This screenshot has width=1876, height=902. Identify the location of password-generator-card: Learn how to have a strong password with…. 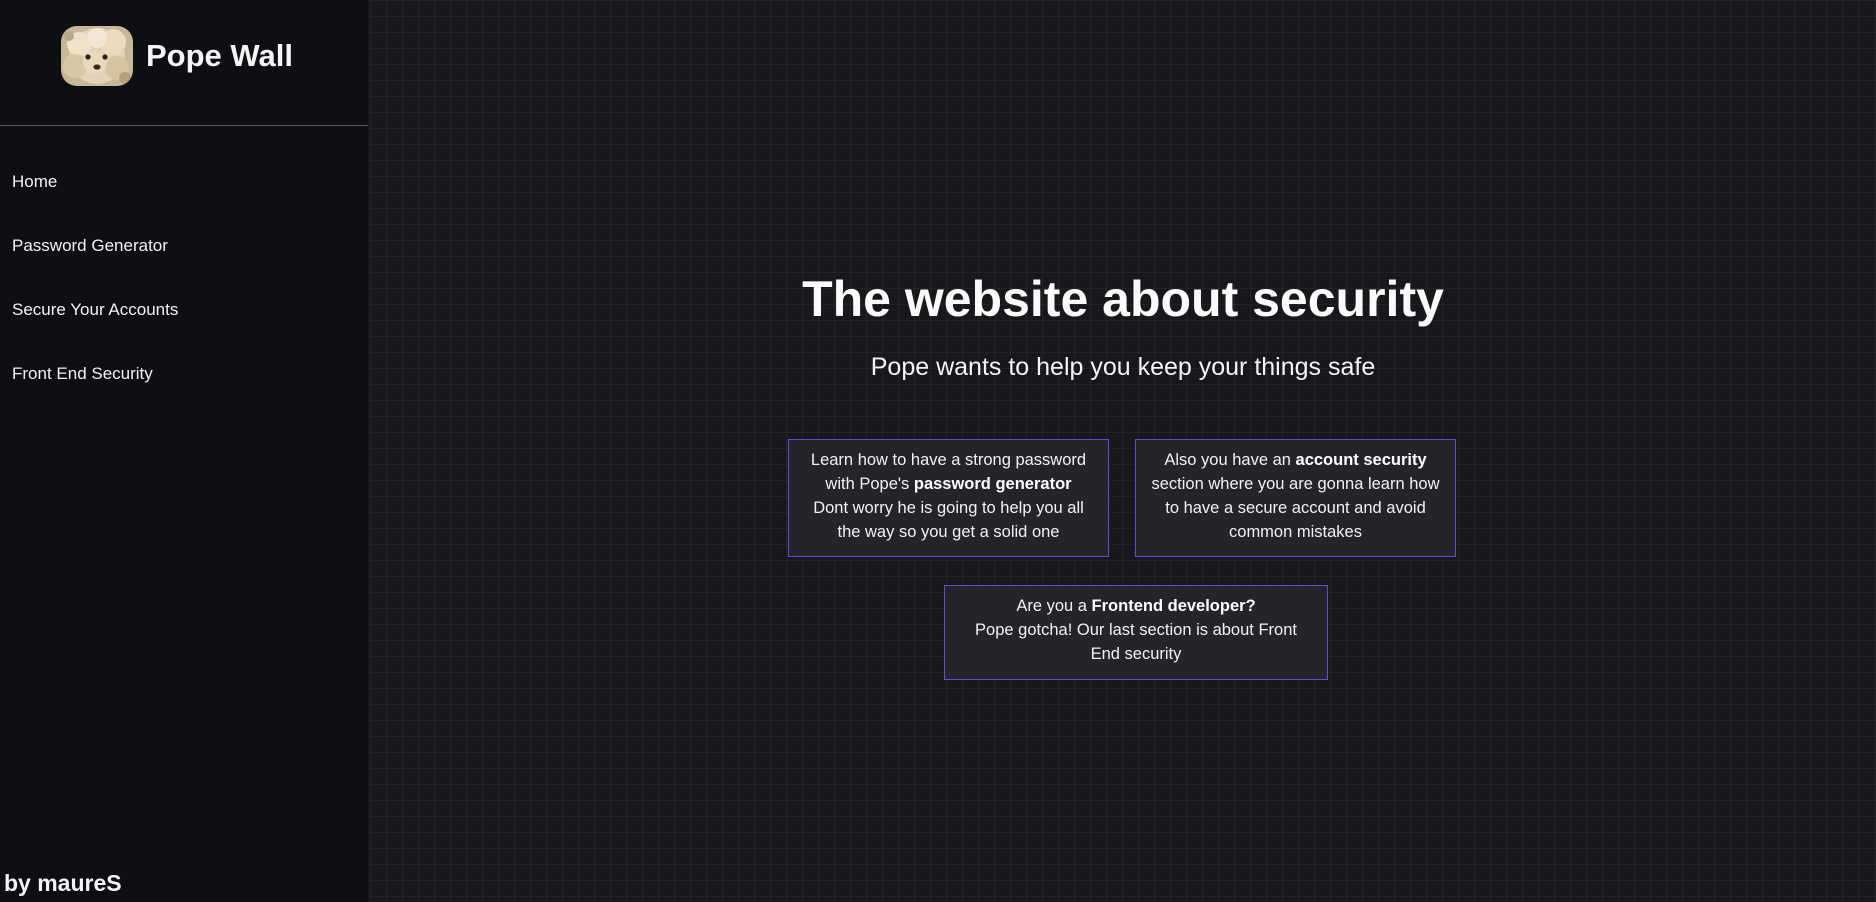
(948, 498).